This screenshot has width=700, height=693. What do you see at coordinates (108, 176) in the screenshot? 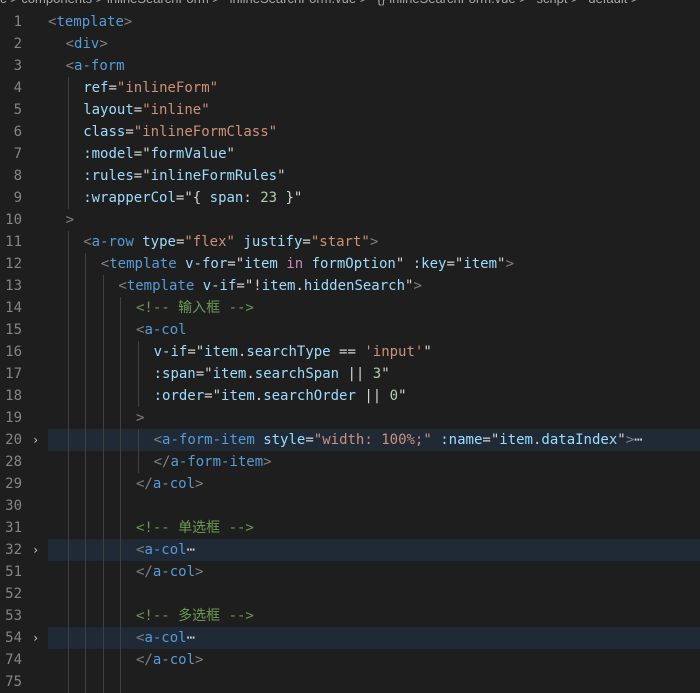
I see `code-token: :rules` at bounding box center [108, 176].